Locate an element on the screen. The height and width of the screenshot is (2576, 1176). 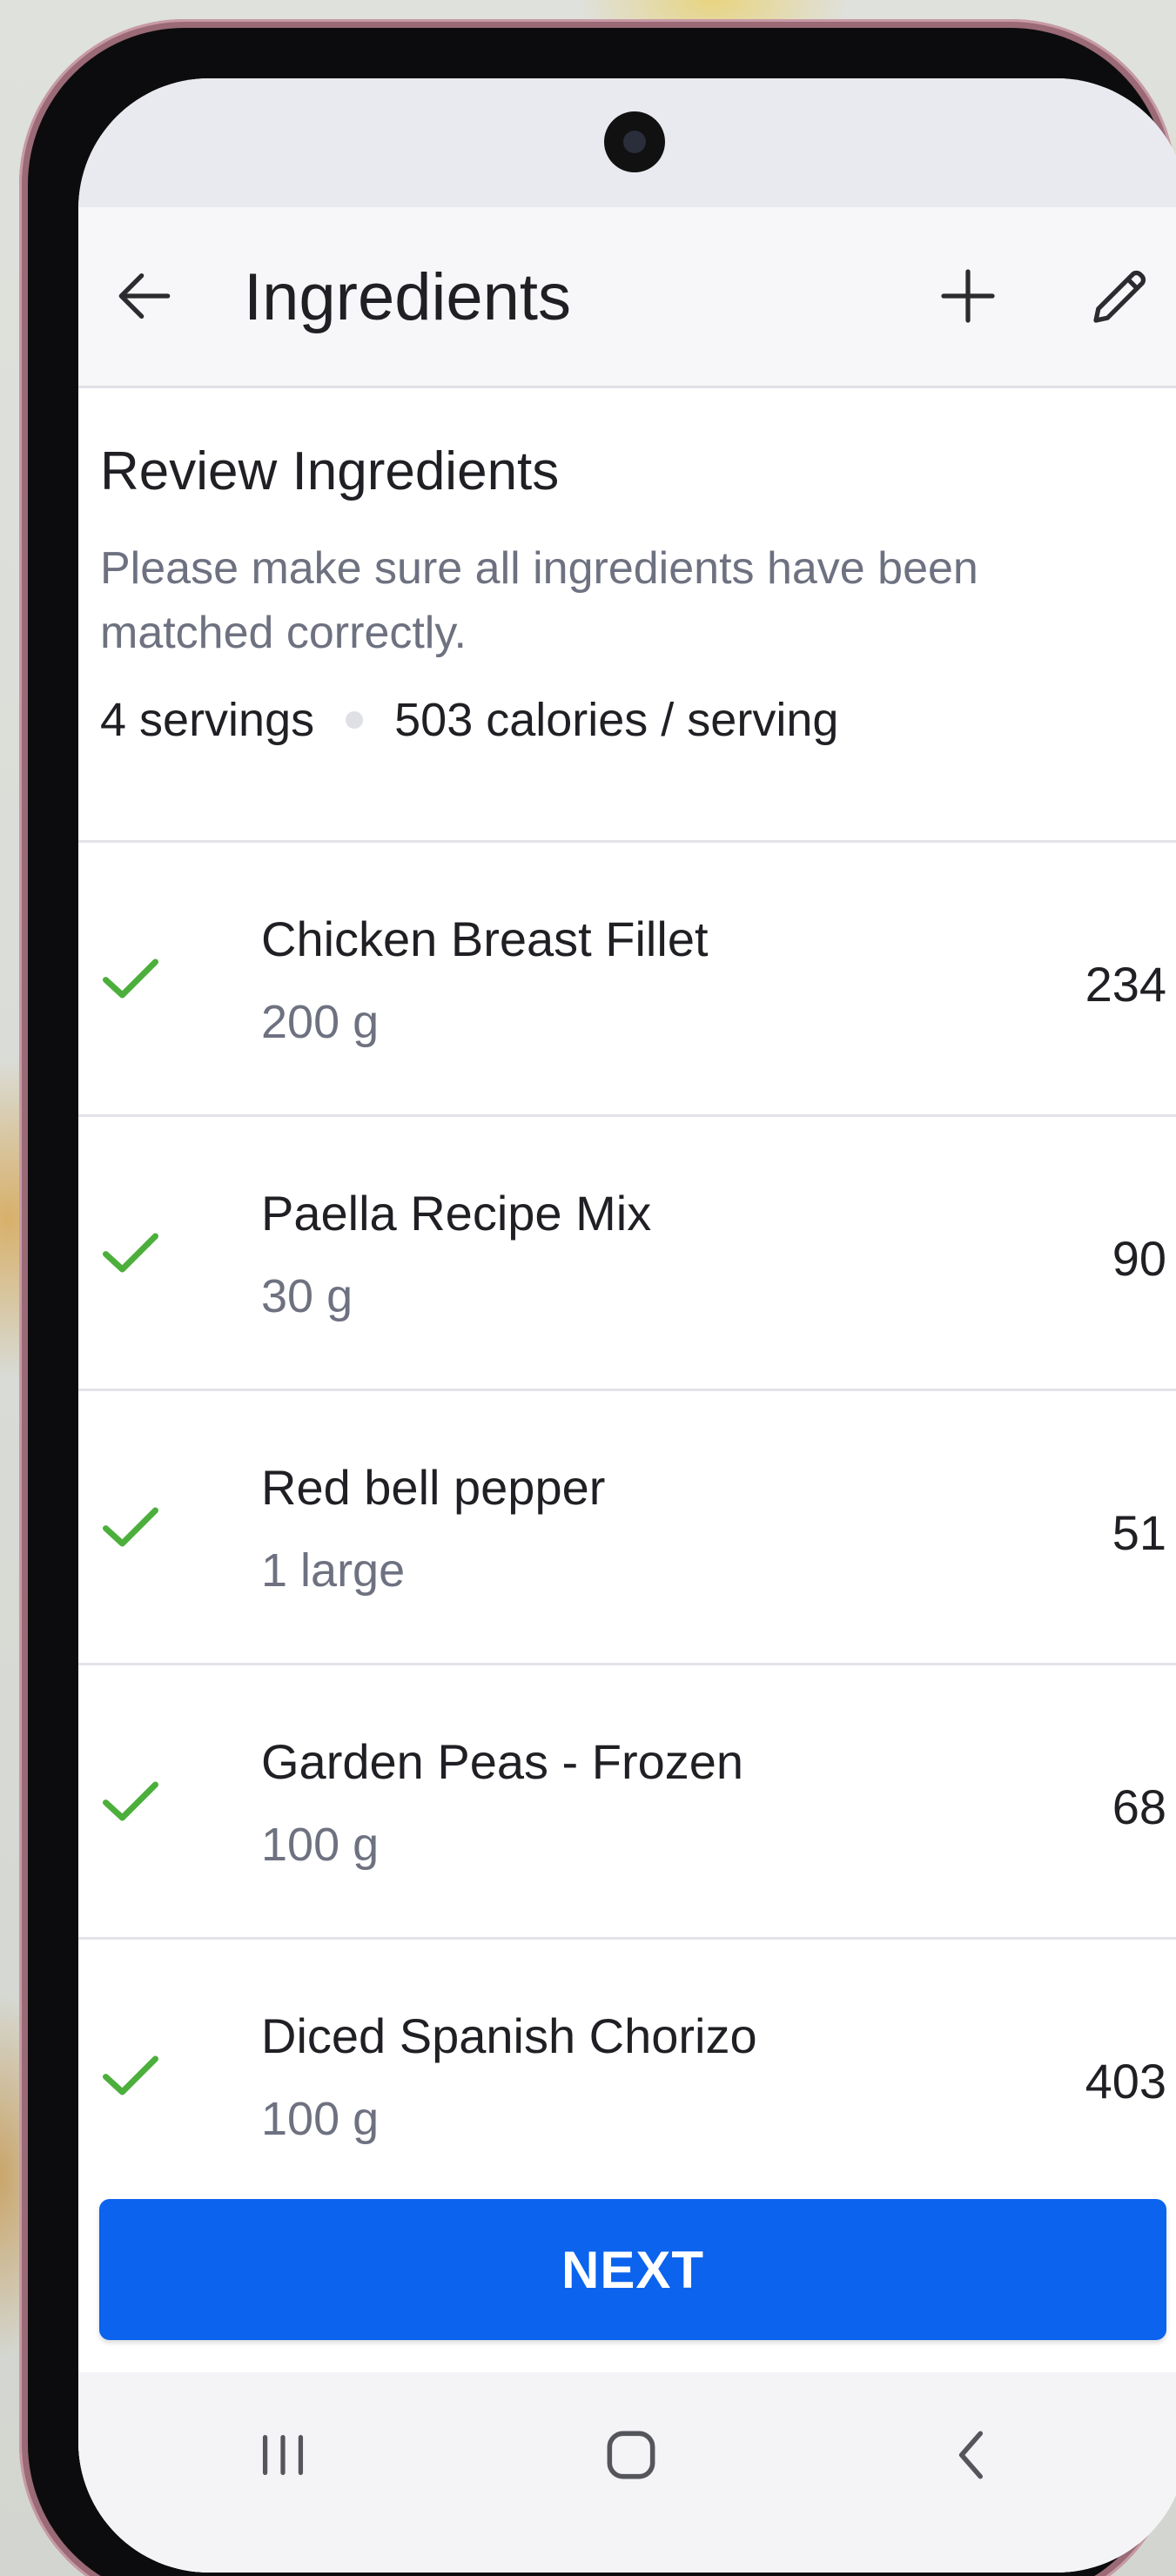
ingredient-name: Diced Spanish Chorizo is located at coordinates (509, 2035).